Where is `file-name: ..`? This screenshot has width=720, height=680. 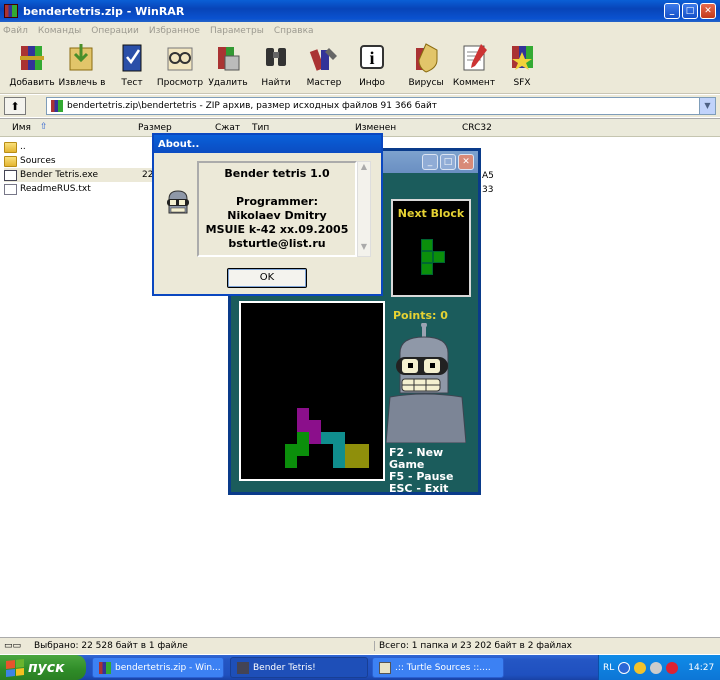 file-name: .. is located at coordinates (23, 147).